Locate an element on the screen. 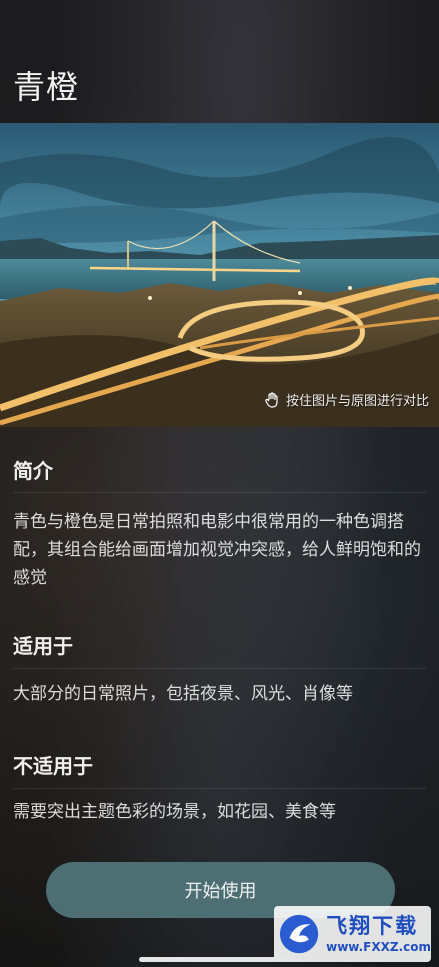 This screenshot has height=967, width=439. hand-press-icon is located at coordinates (271, 399).